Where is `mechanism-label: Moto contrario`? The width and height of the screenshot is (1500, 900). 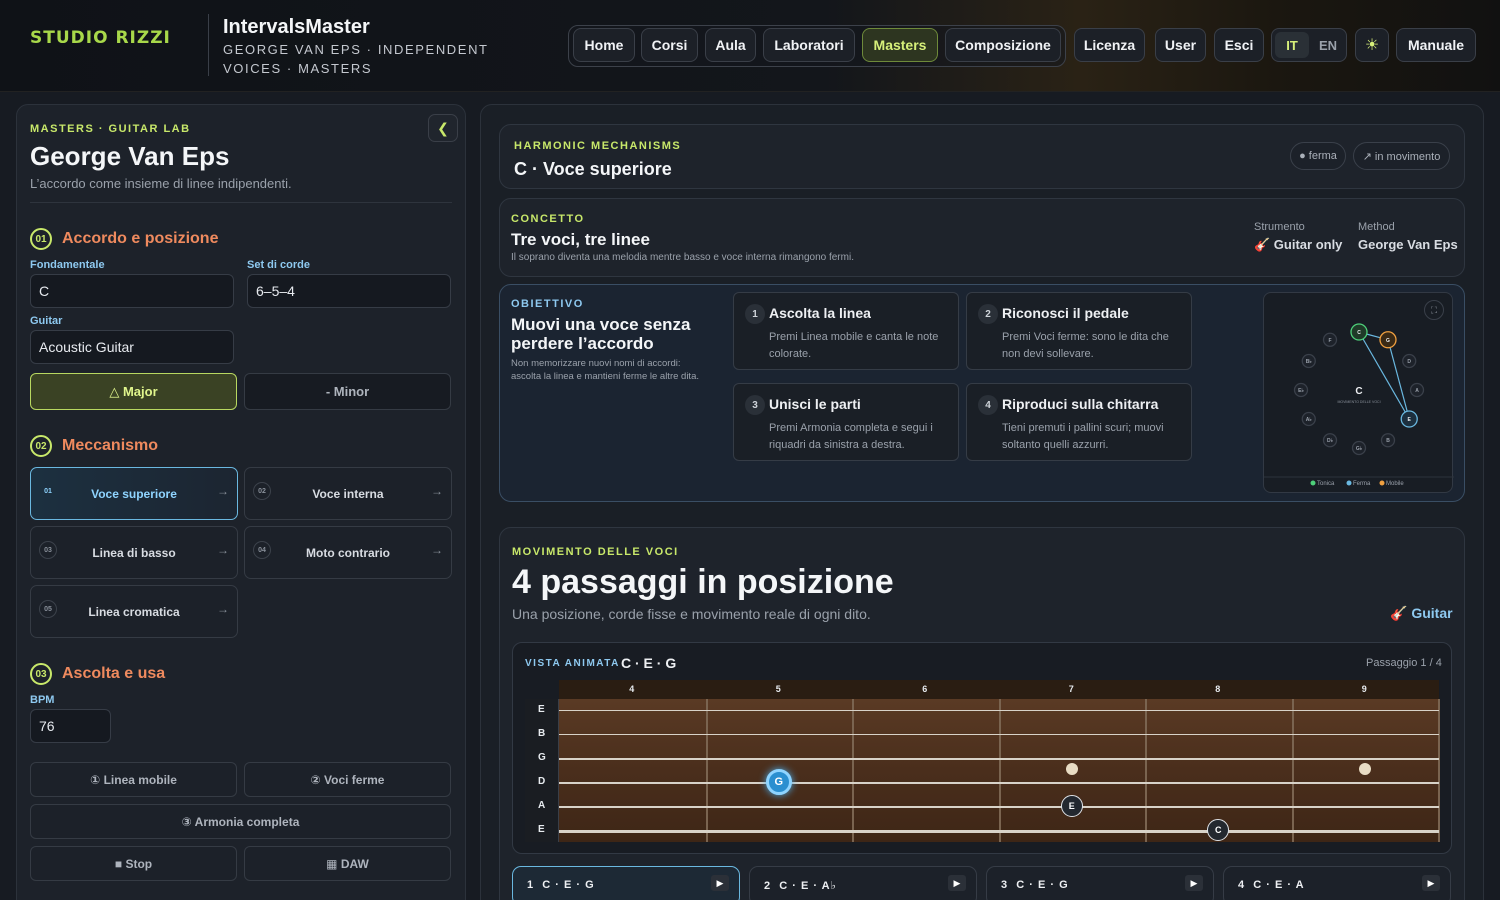
mechanism-label: Moto contrario is located at coordinates (348, 552).